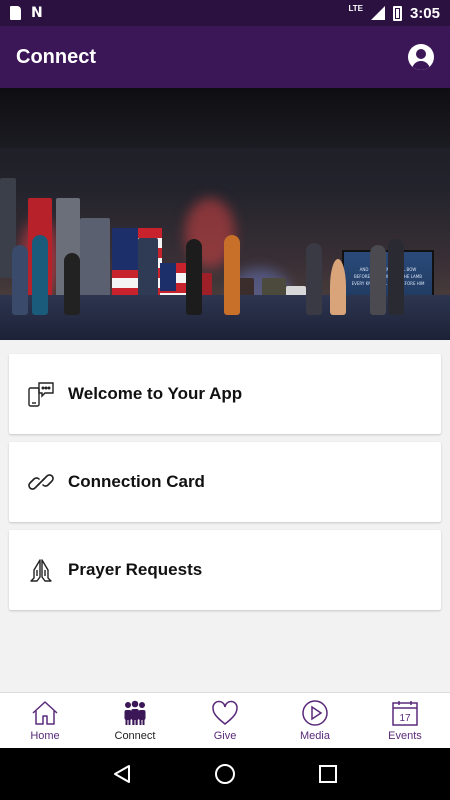 The height and width of the screenshot is (800, 450). I want to click on page-title: Connect, so click(56, 56).